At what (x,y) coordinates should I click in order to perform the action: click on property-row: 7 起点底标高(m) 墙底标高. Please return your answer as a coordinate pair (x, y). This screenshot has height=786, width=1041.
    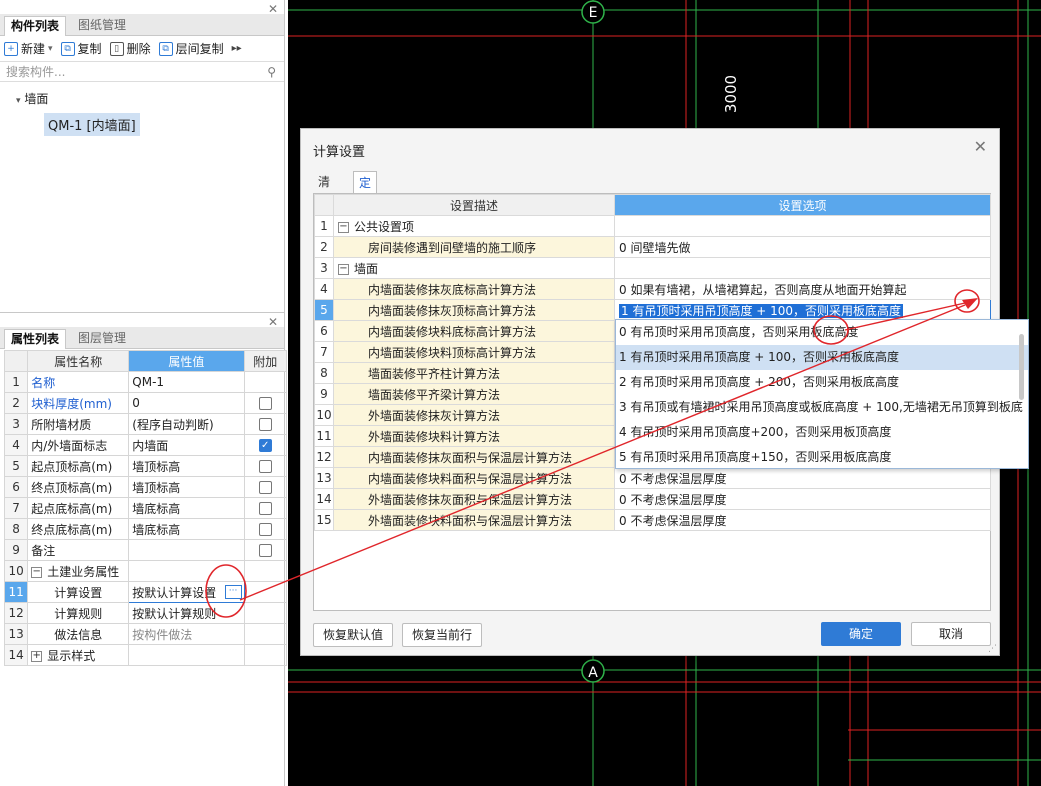
    Looking at the image, I should click on (145, 508).